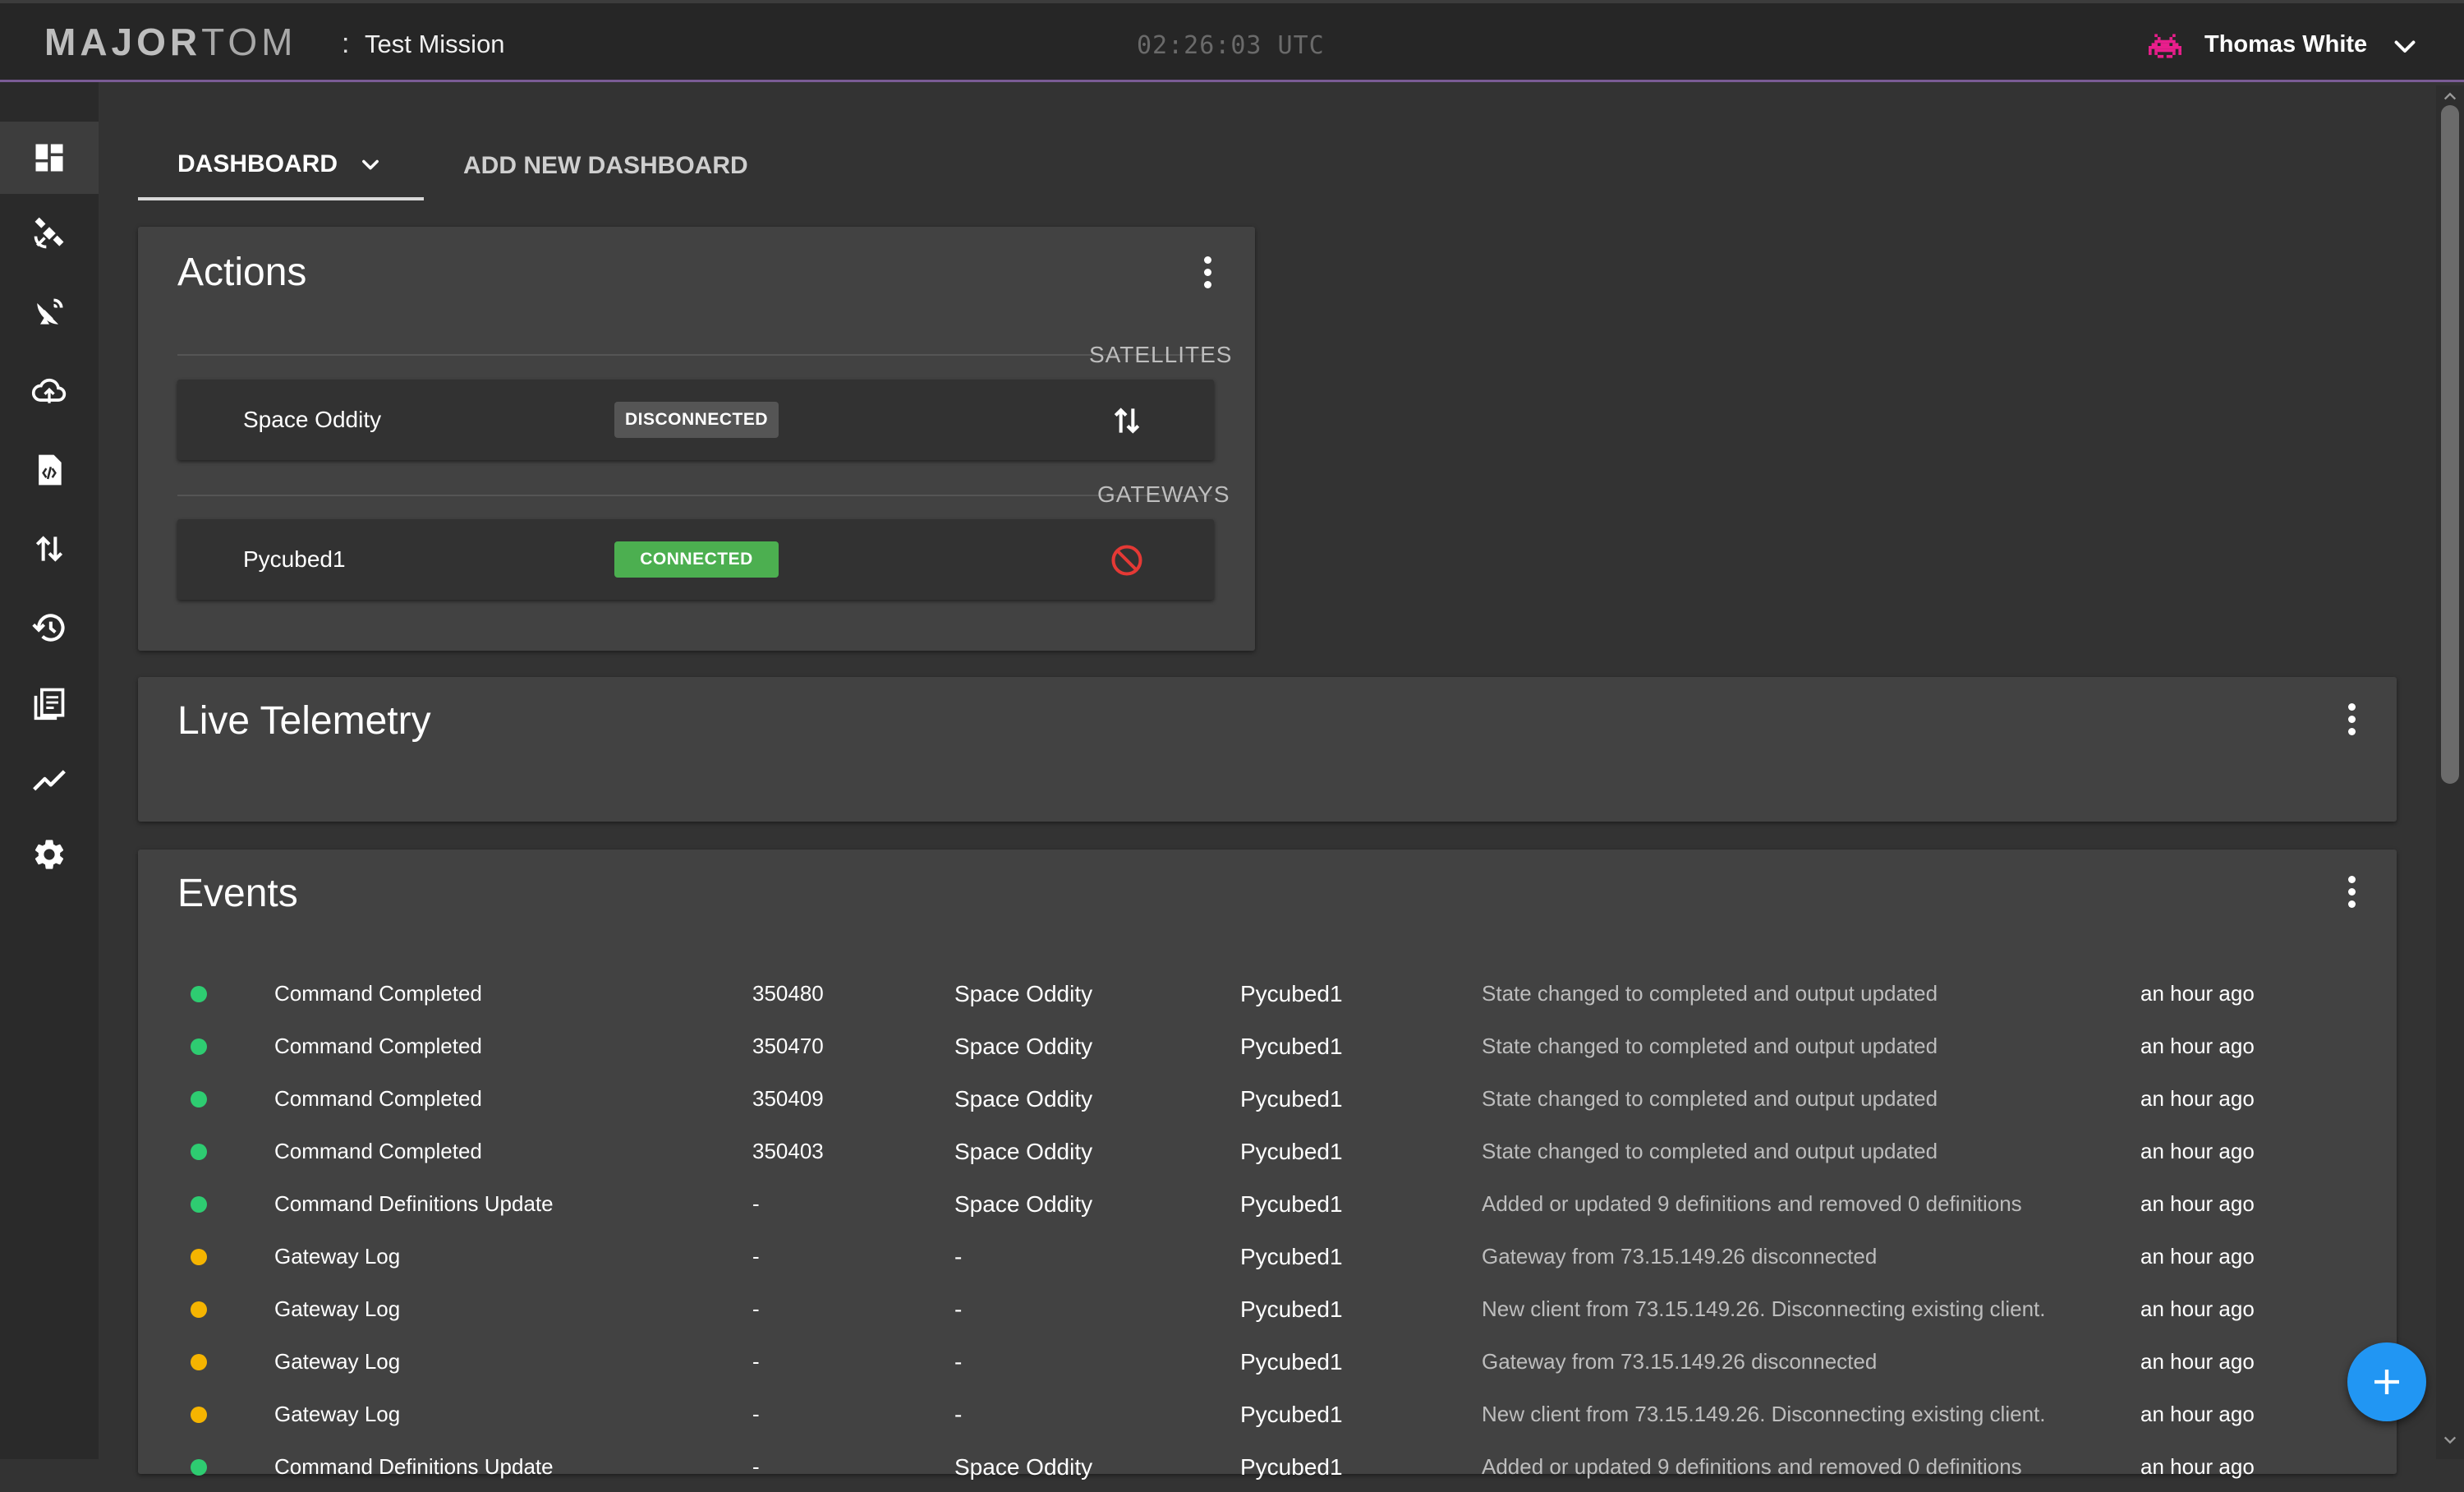 This screenshot has height=1492, width=2464. I want to click on space-invader-icon, so click(2165, 46).